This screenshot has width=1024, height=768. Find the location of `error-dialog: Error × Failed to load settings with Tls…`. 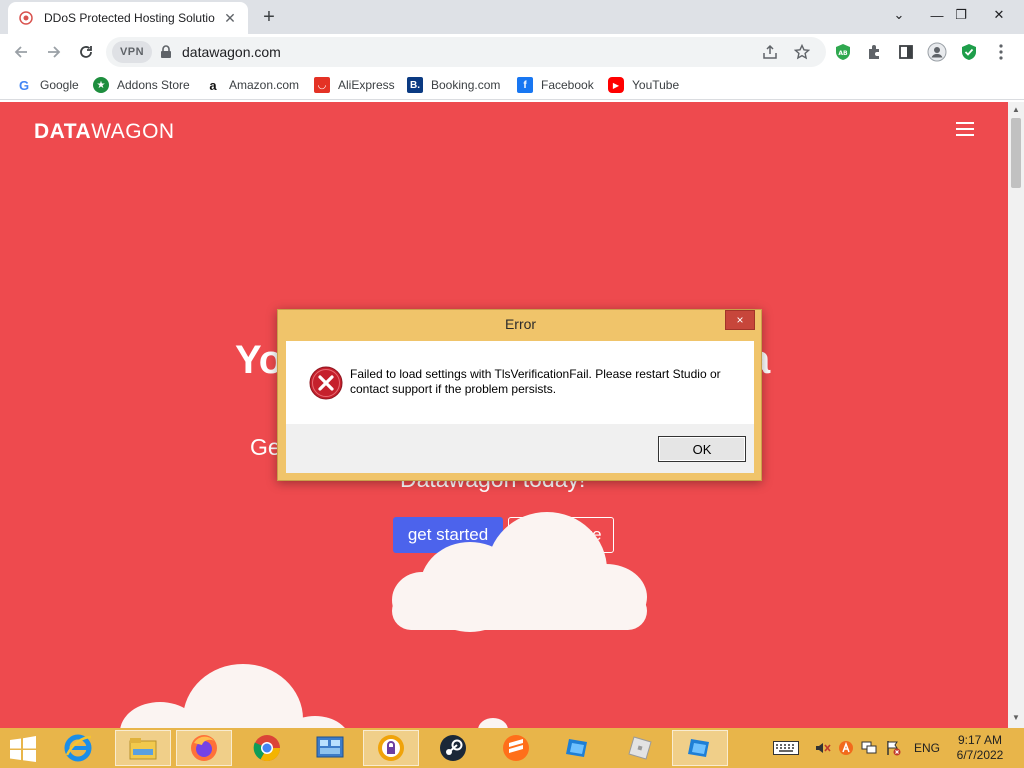

error-dialog: Error × Failed to load settings with Tls… is located at coordinates (519, 395).